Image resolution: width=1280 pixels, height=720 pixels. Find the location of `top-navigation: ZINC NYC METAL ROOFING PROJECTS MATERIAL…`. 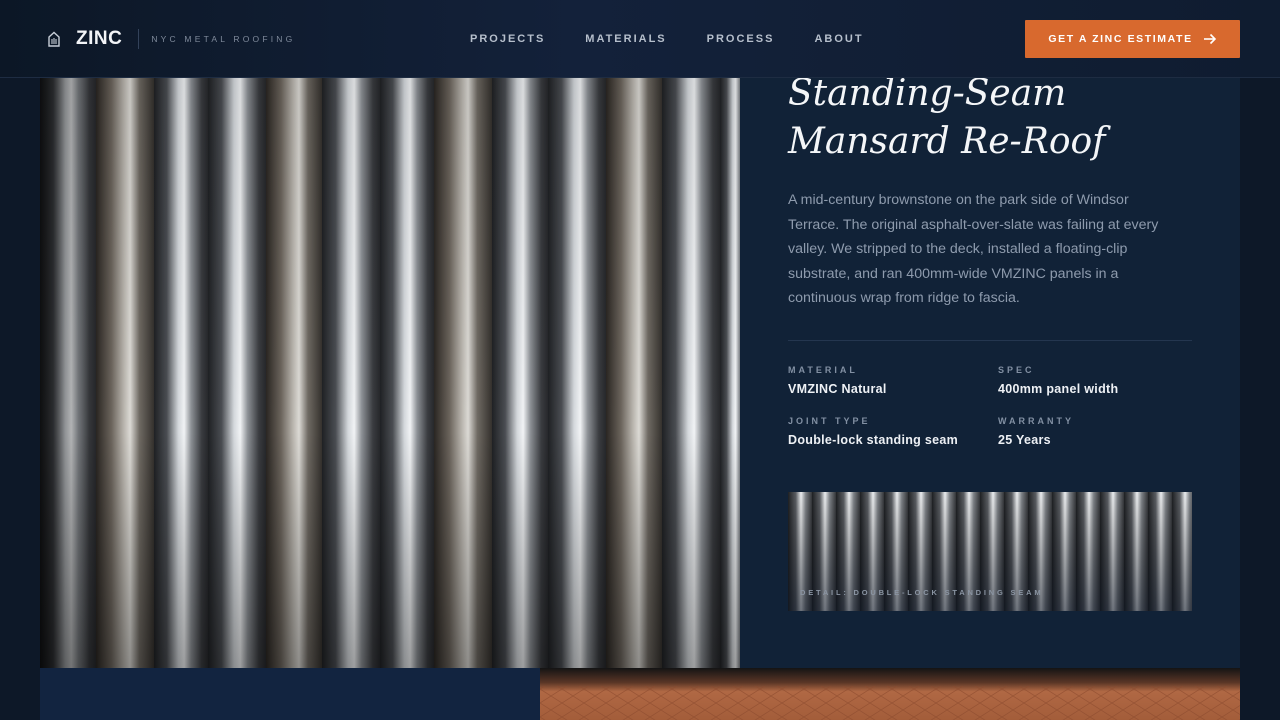

top-navigation: ZINC NYC METAL ROOFING PROJECTS MATERIAL… is located at coordinates (640, 39).